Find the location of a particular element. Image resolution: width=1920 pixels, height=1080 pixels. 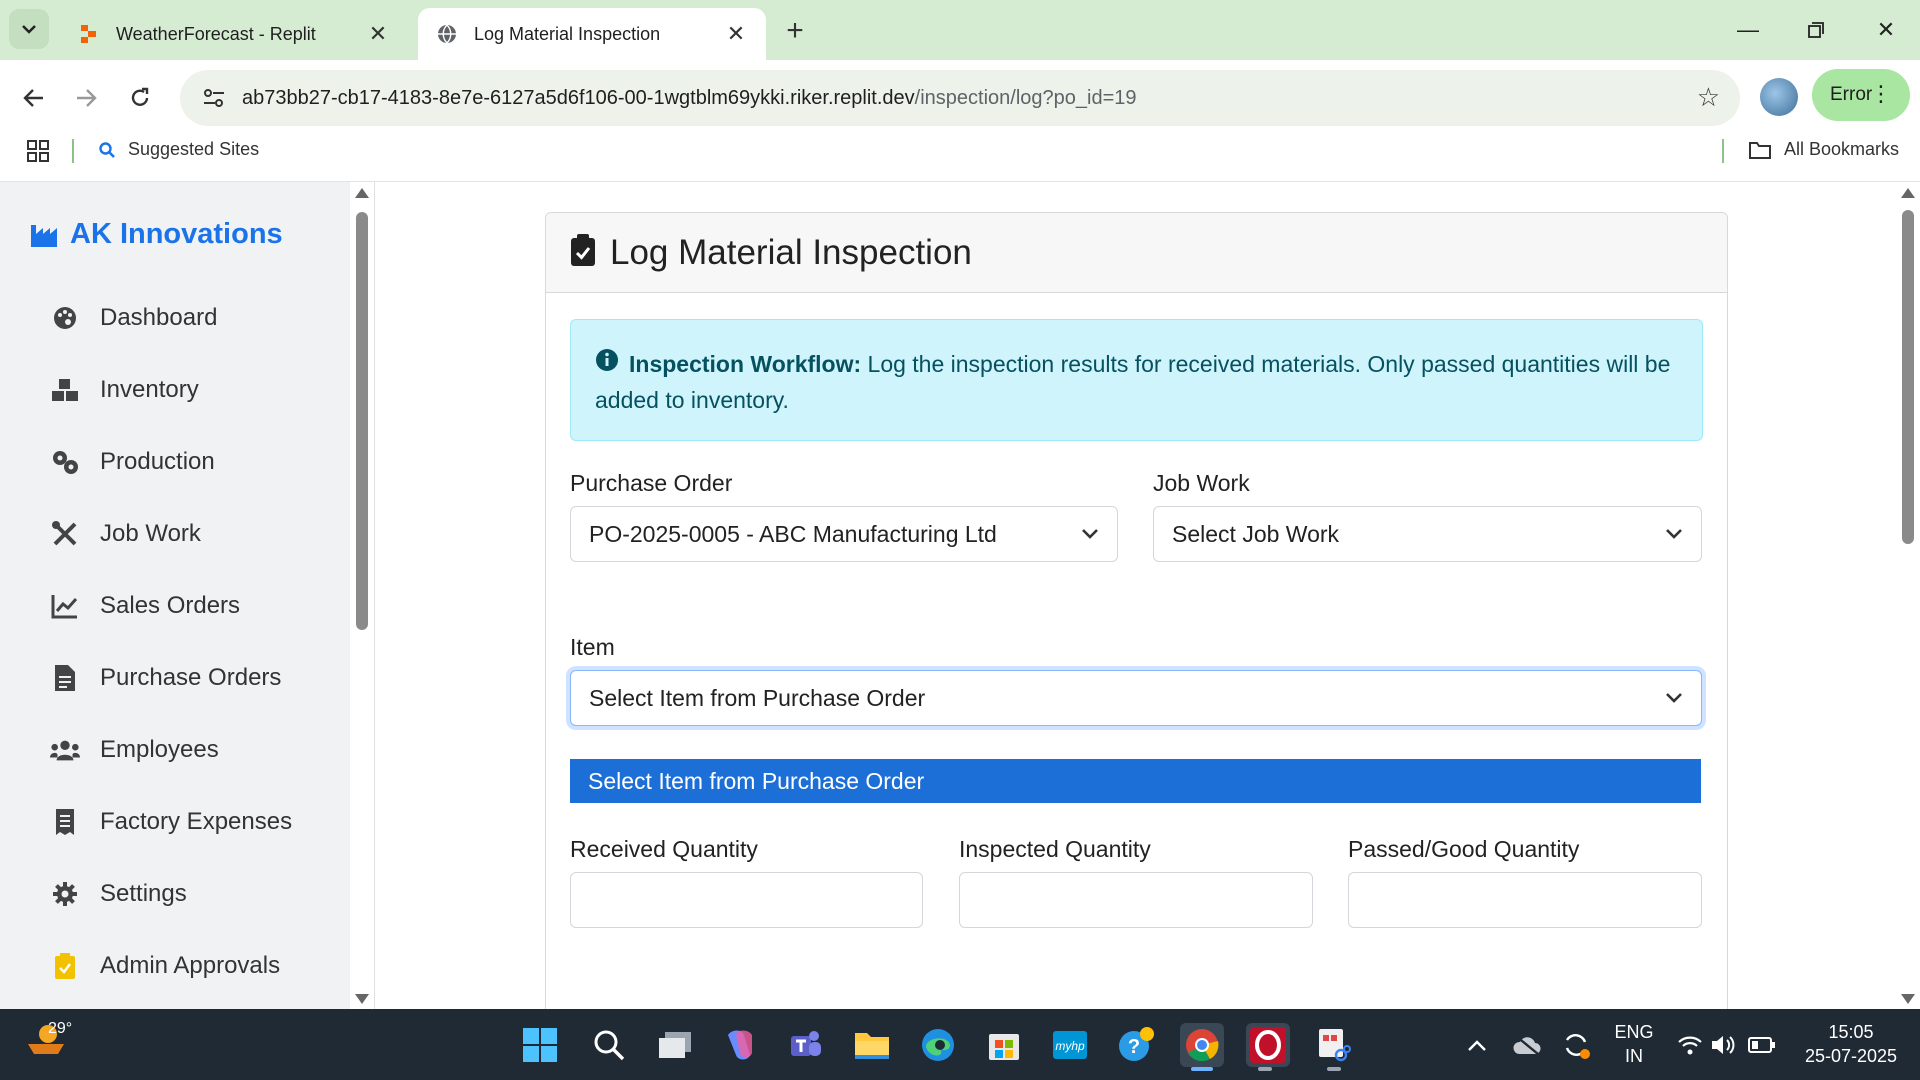

language-indicator: ENG IN is located at coordinates (1634, 1044).